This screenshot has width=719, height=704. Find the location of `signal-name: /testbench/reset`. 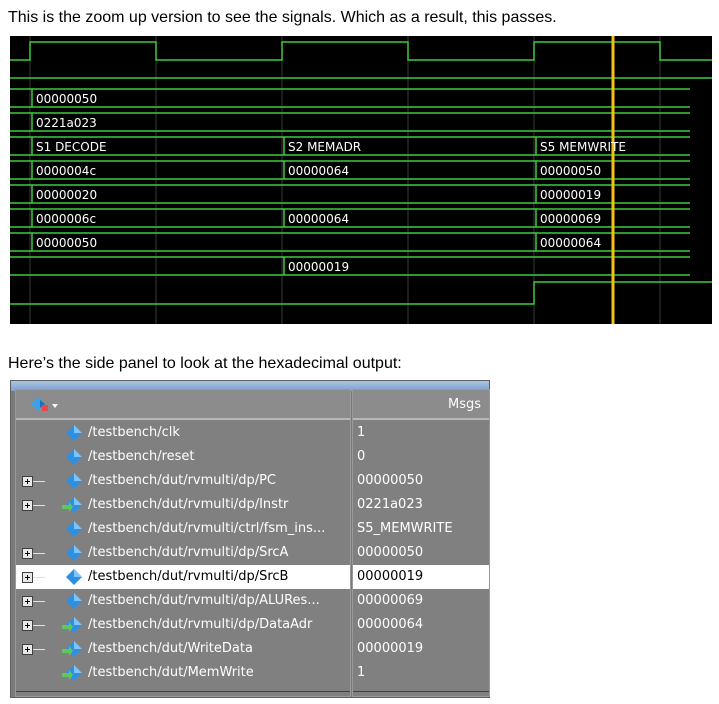

signal-name: /testbench/reset is located at coordinates (141, 456).